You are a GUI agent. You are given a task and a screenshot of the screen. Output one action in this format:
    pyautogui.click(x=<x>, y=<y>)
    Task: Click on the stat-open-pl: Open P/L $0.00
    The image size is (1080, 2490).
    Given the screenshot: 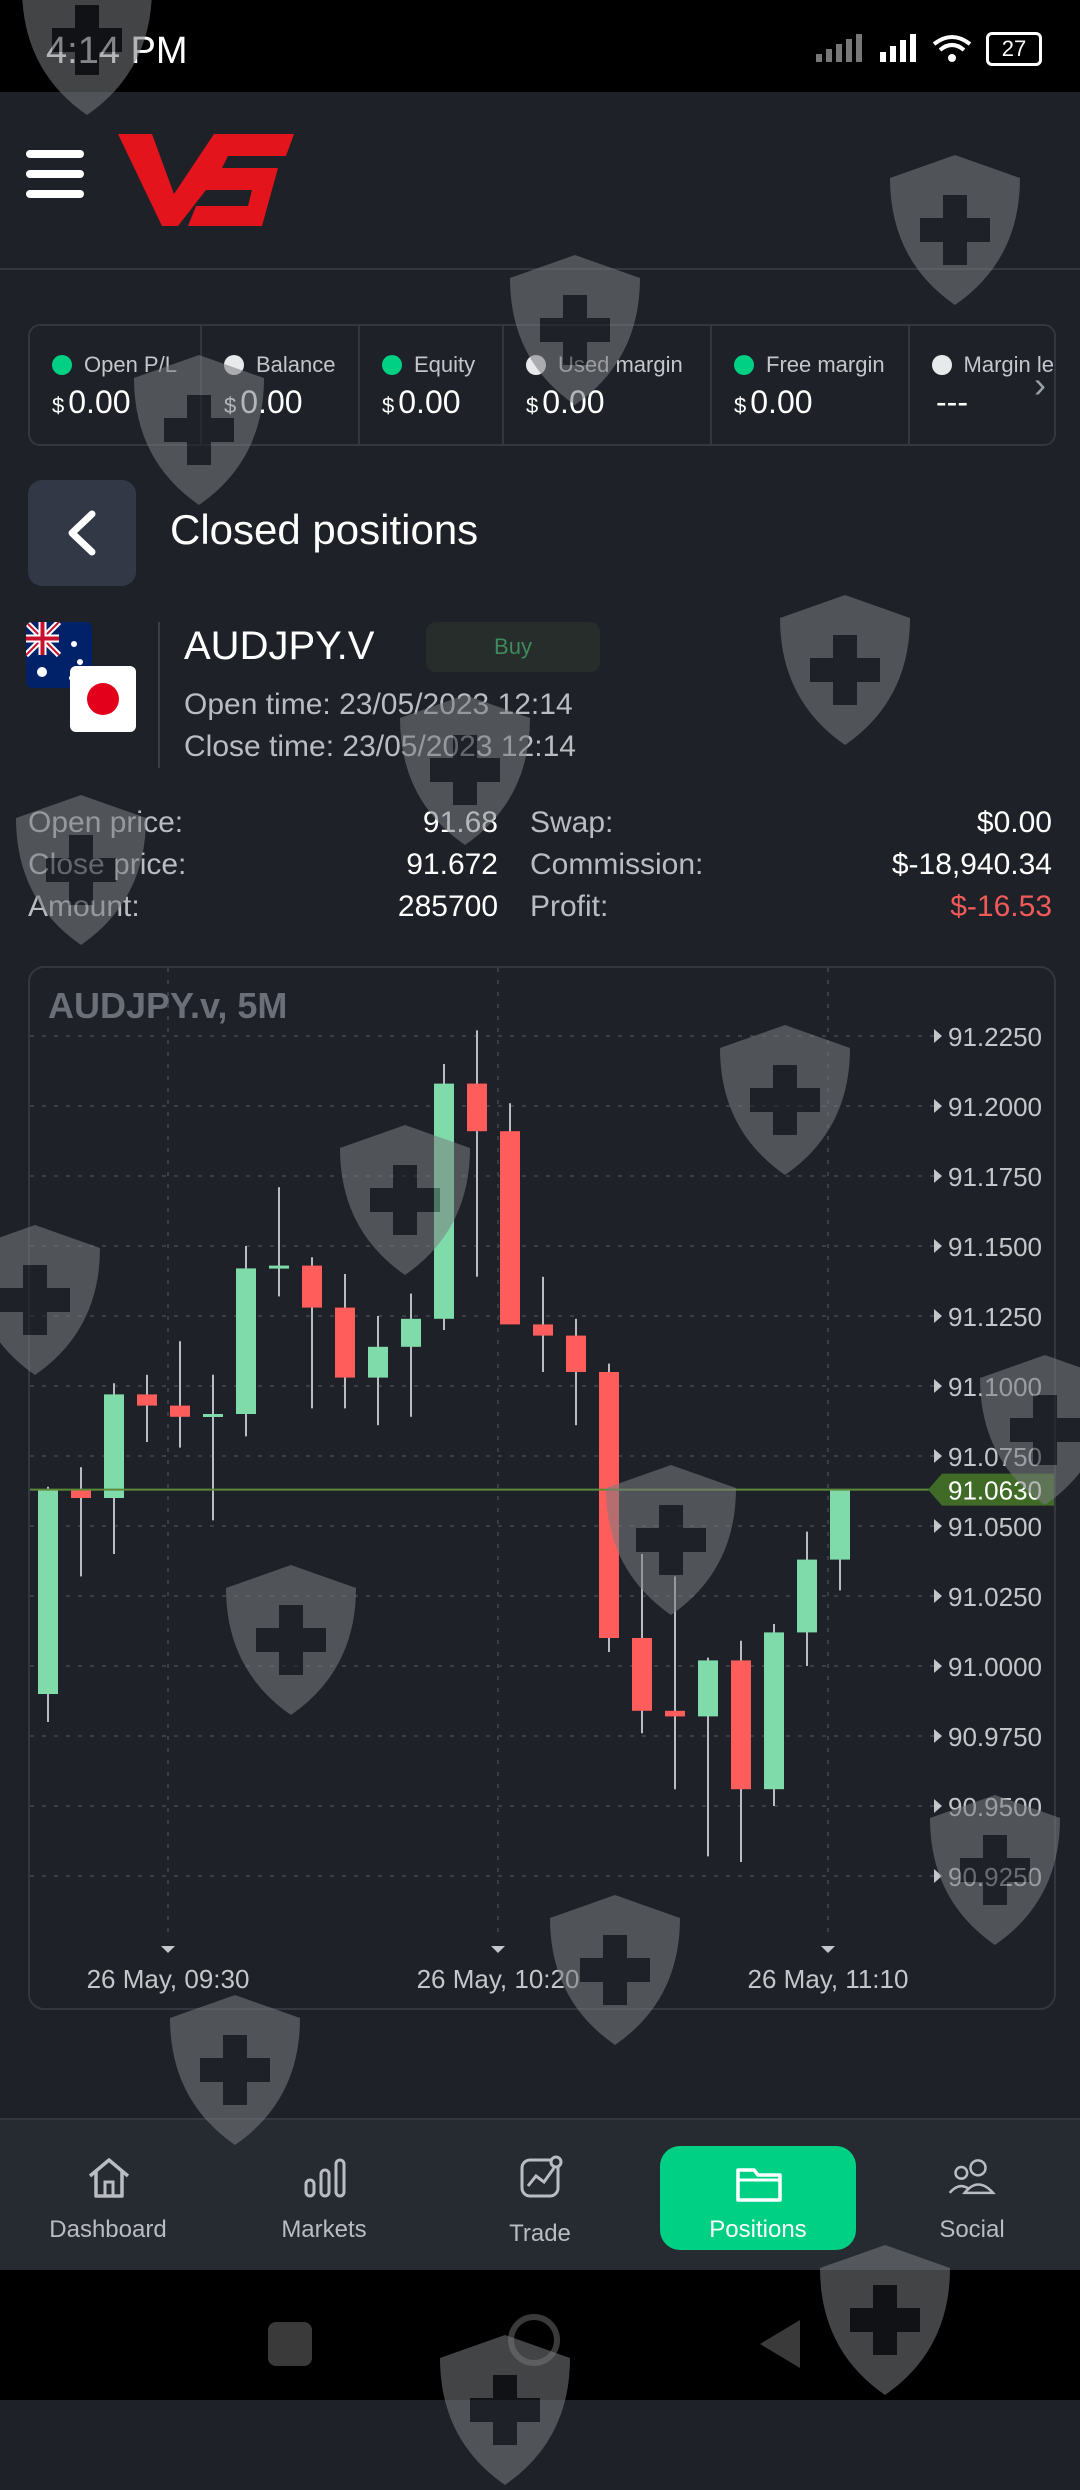 What is the action you would take?
    pyautogui.click(x=116, y=385)
    